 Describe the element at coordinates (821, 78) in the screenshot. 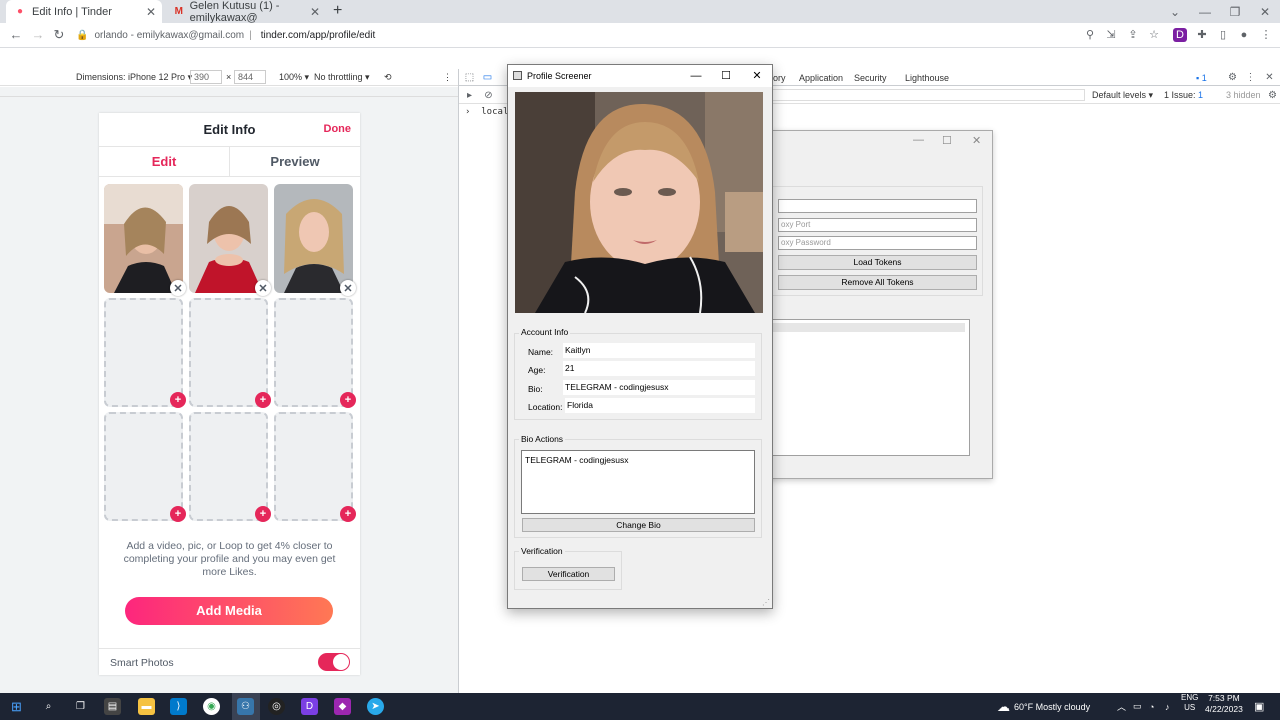

I see `tab-application: Application` at that location.